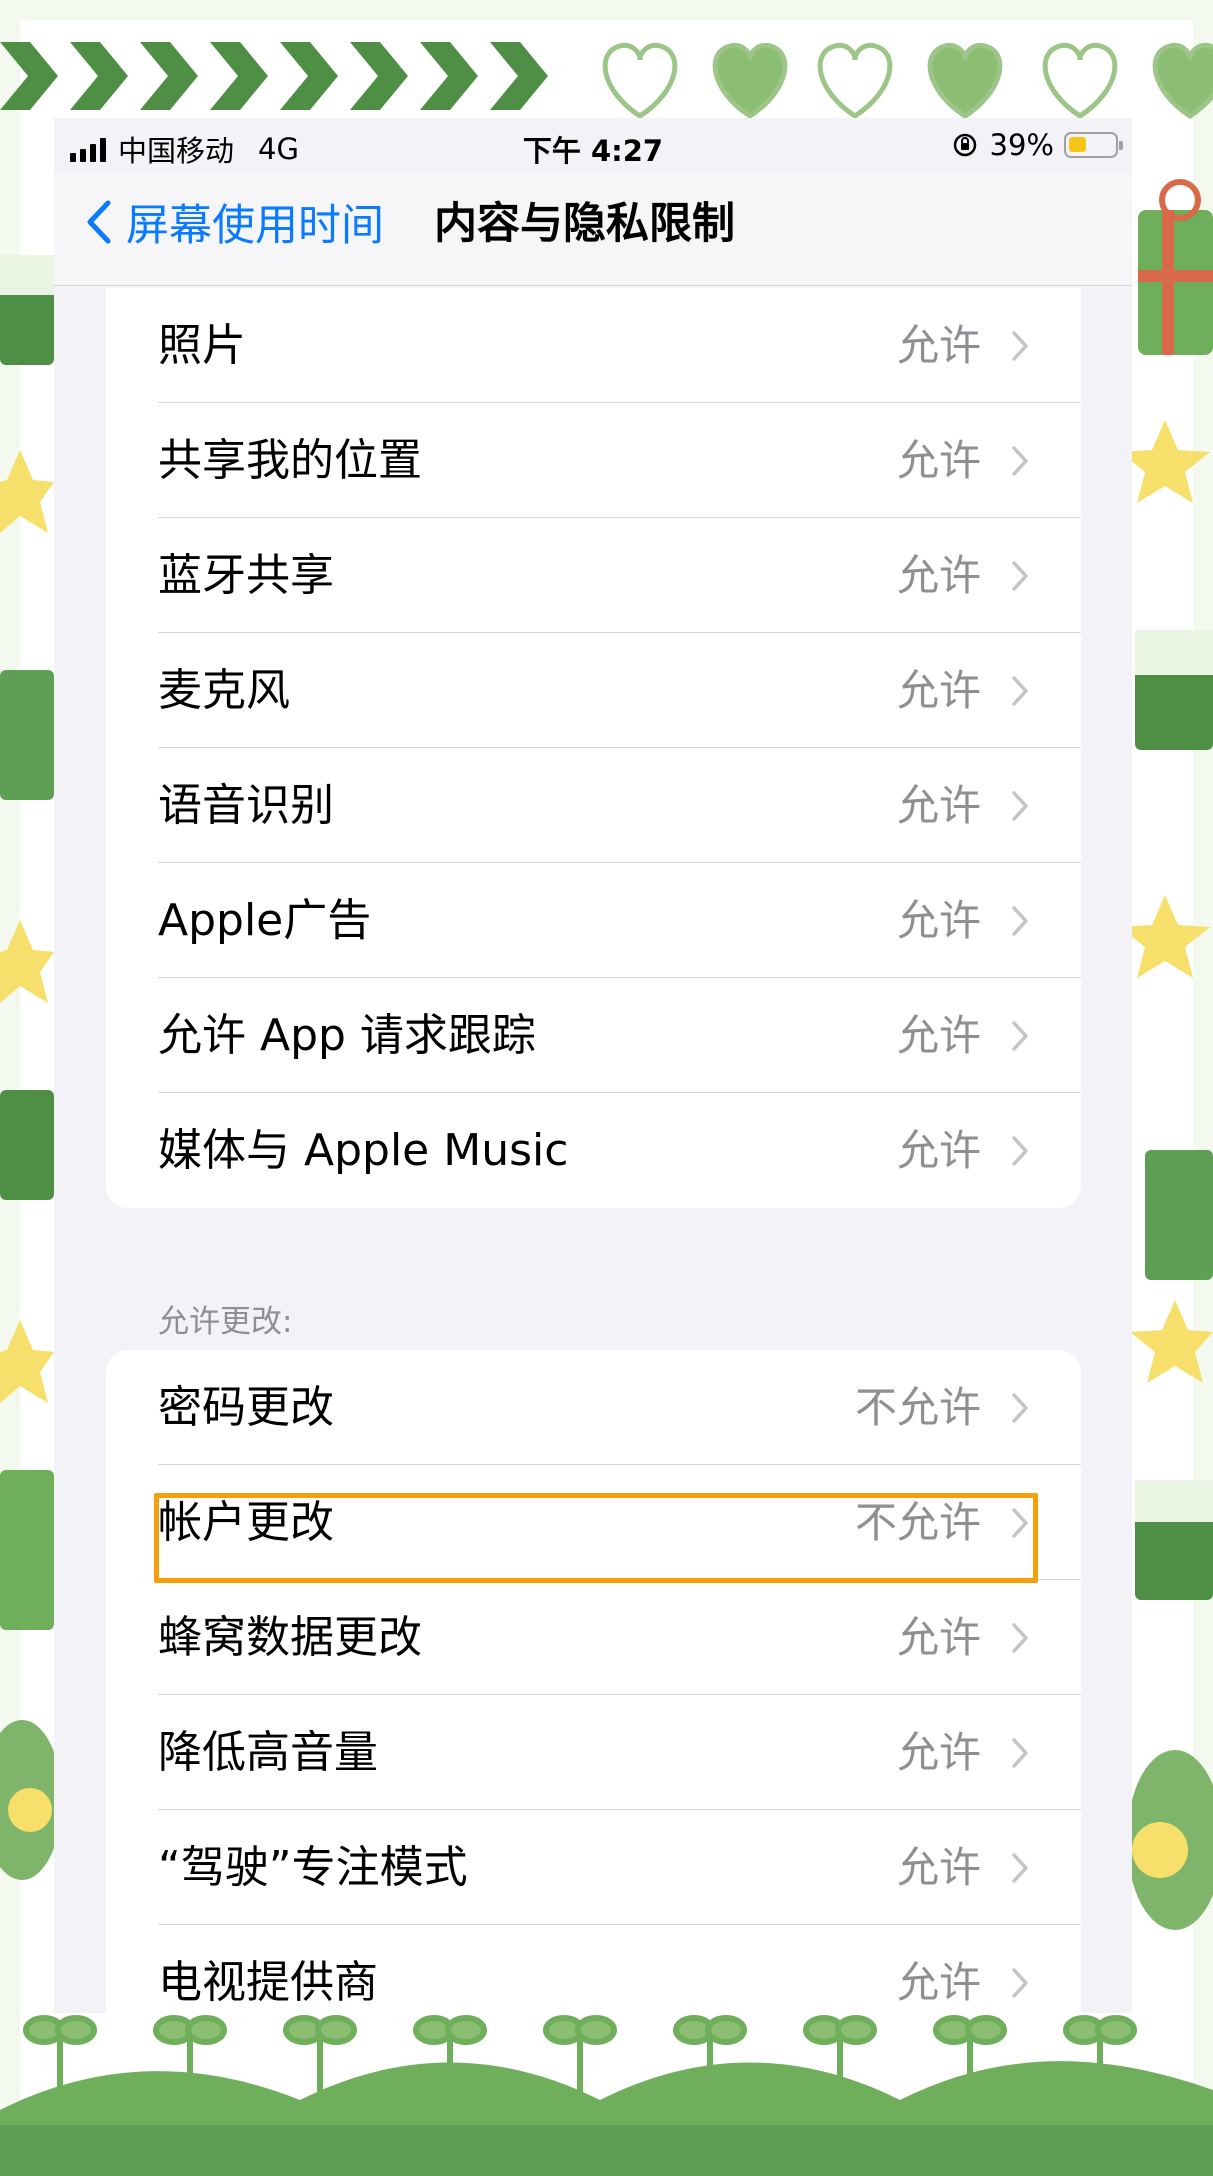 Image resolution: width=1213 pixels, height=2176 pixels. Describe the element at coordinates (265, 920) in the screenshot. I see `row-label: Apple广告` at that location.